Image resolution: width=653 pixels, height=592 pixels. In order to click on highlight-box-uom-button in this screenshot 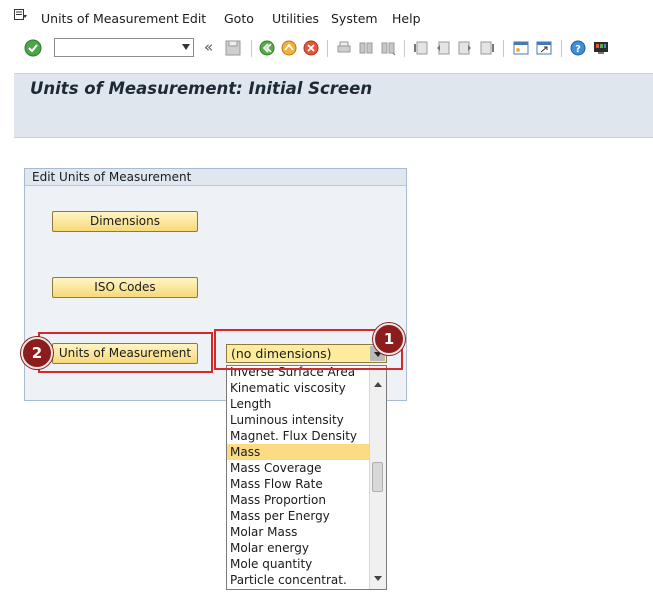, I will do `click(125, 352)`.